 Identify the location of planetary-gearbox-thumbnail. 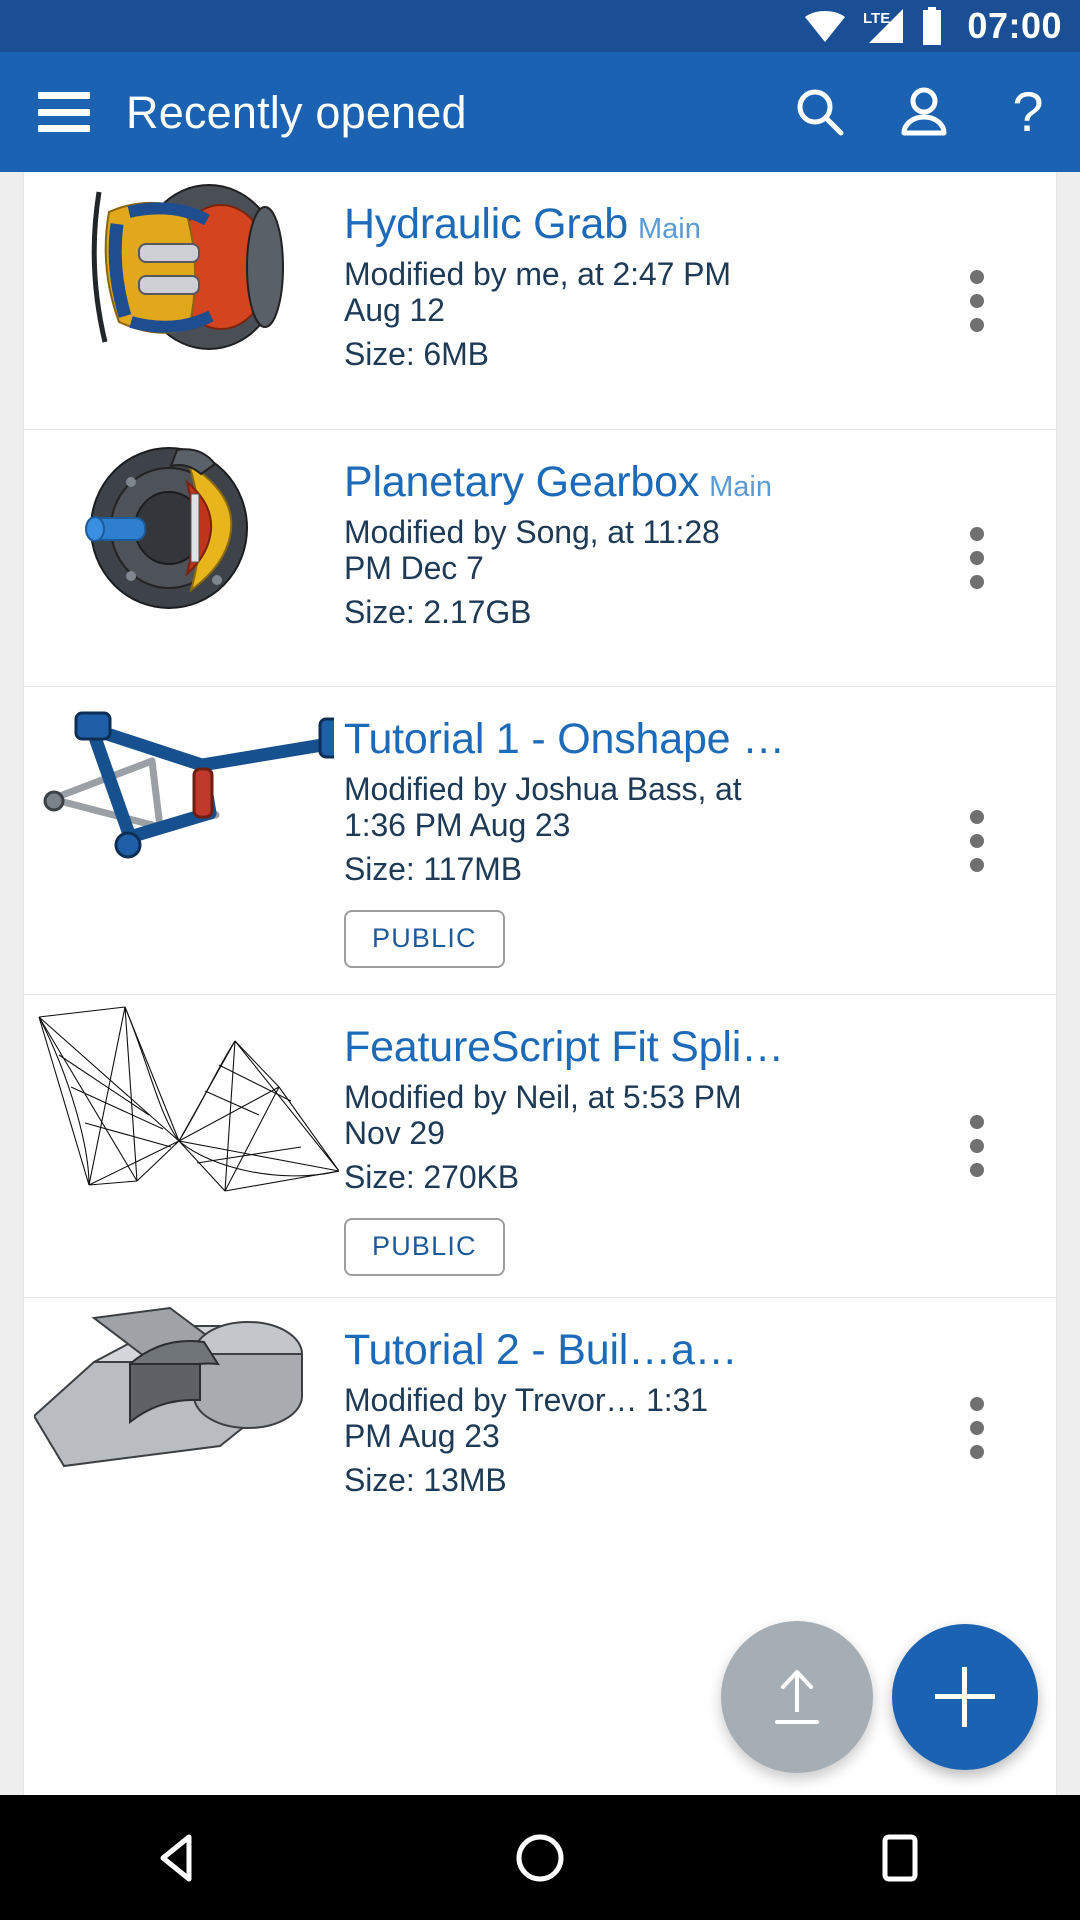
(184, 525).